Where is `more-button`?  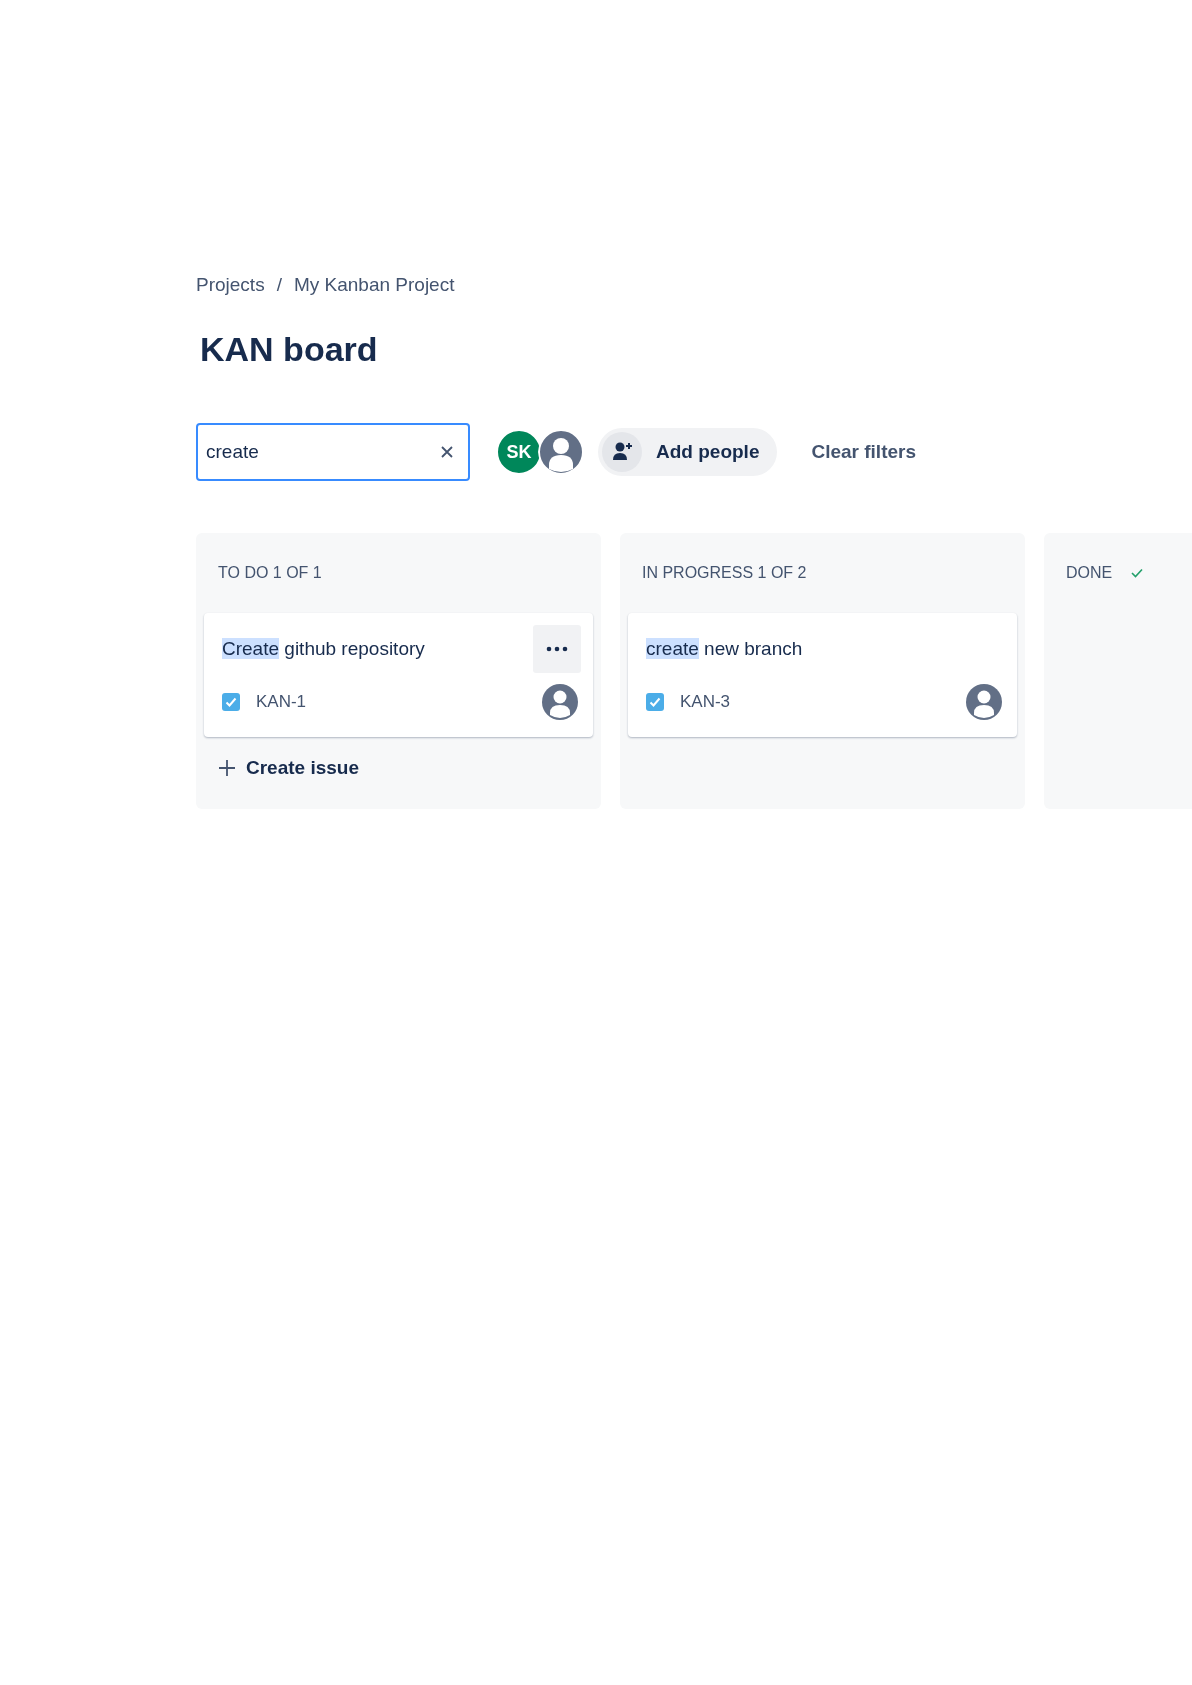
more-button is located at coordinates (557, 649).